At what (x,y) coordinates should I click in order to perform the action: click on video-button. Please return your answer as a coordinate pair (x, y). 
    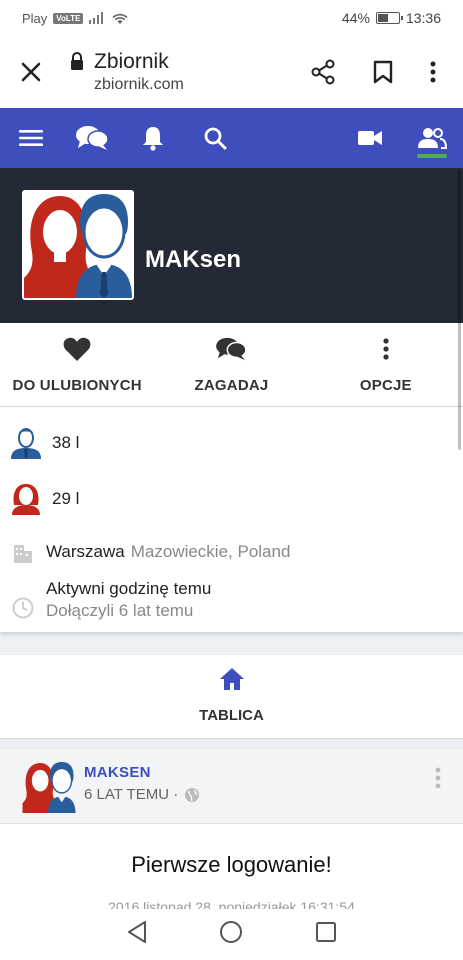
    Looking at the image, I should click on (370, 138).